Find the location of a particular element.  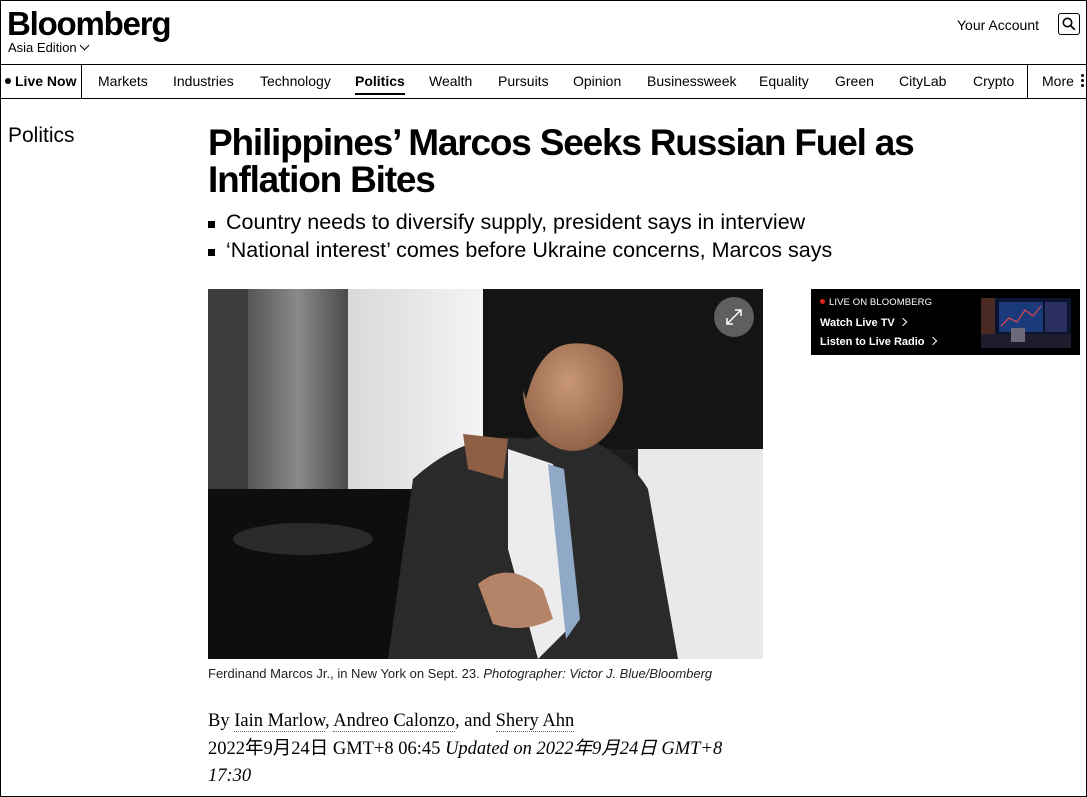

listen-live-radio-link: Listen to Live Radio is located at coordinates (878, 342).